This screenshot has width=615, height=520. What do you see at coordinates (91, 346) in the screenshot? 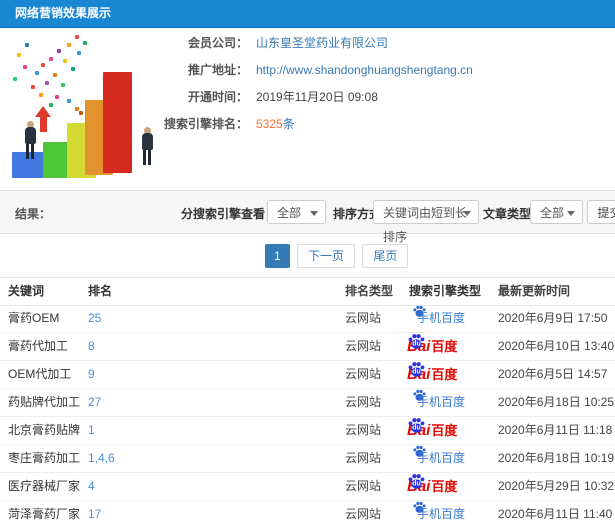
I see `rank-link: 8` at bounding box center [91, 346].